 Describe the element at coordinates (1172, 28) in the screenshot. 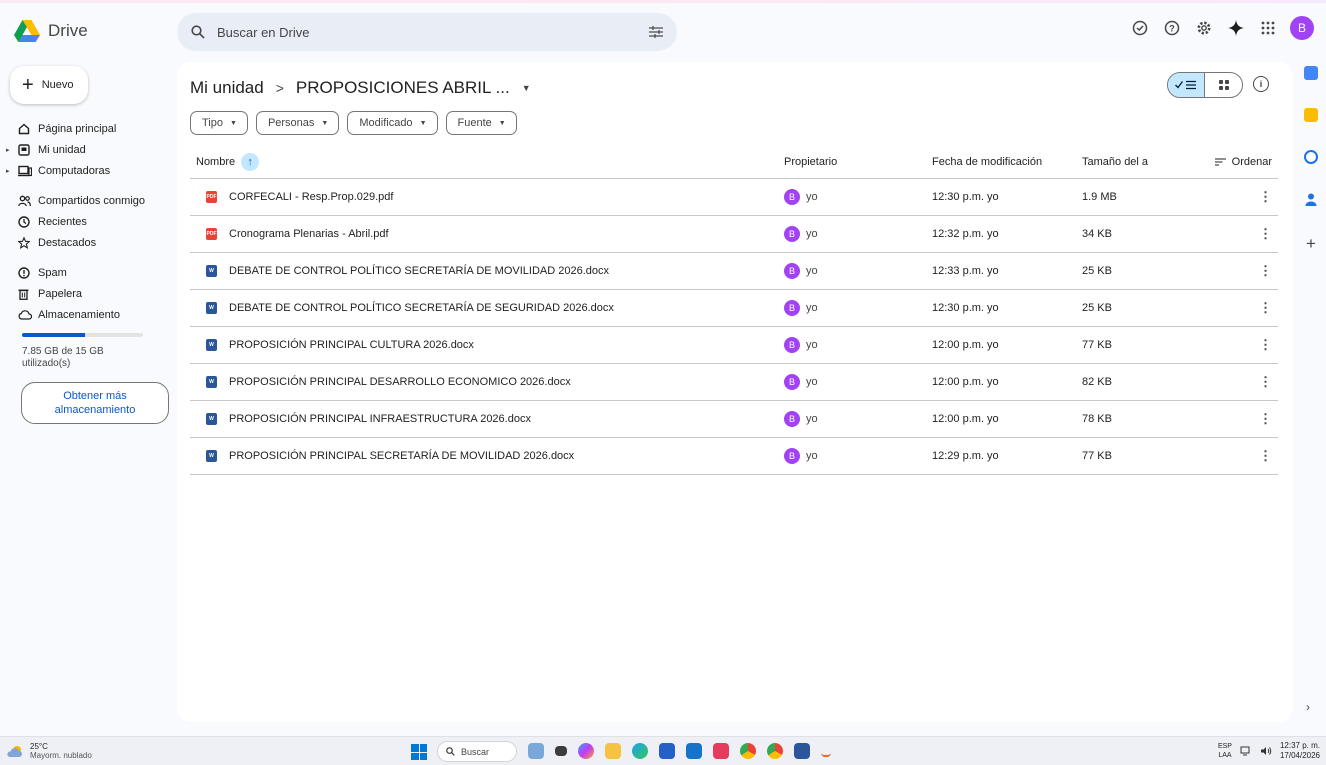

I see `help-icon: ?` at that location.